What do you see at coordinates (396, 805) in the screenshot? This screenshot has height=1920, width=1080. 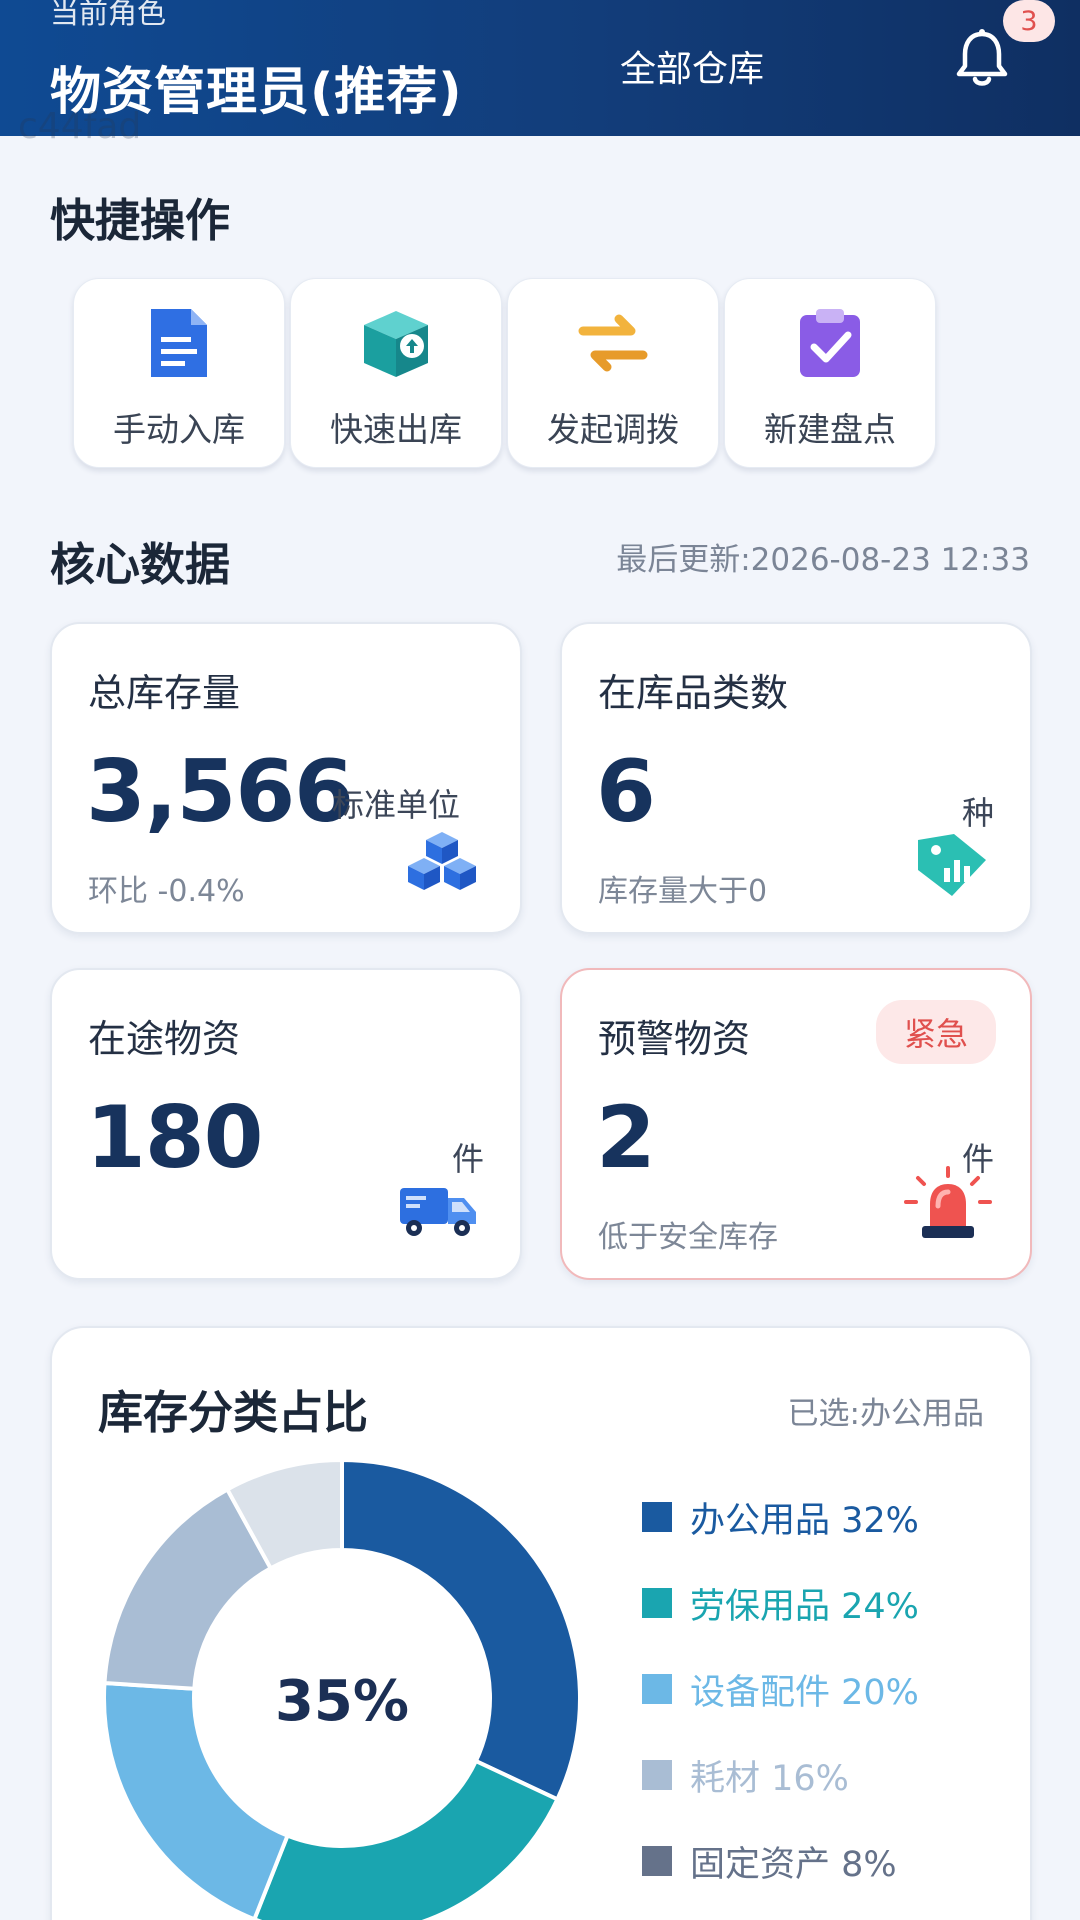 I see `card-unit: 标准单位` at bounding box center [396, 805].